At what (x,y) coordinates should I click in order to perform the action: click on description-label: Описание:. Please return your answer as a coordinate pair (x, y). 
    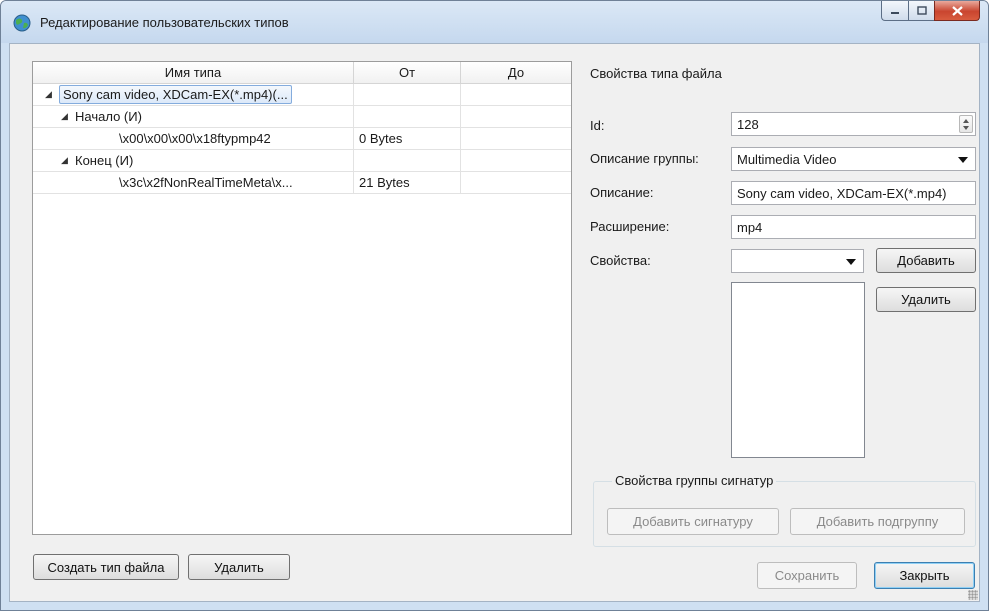
    Looking at the image, I should click on (622, 192).